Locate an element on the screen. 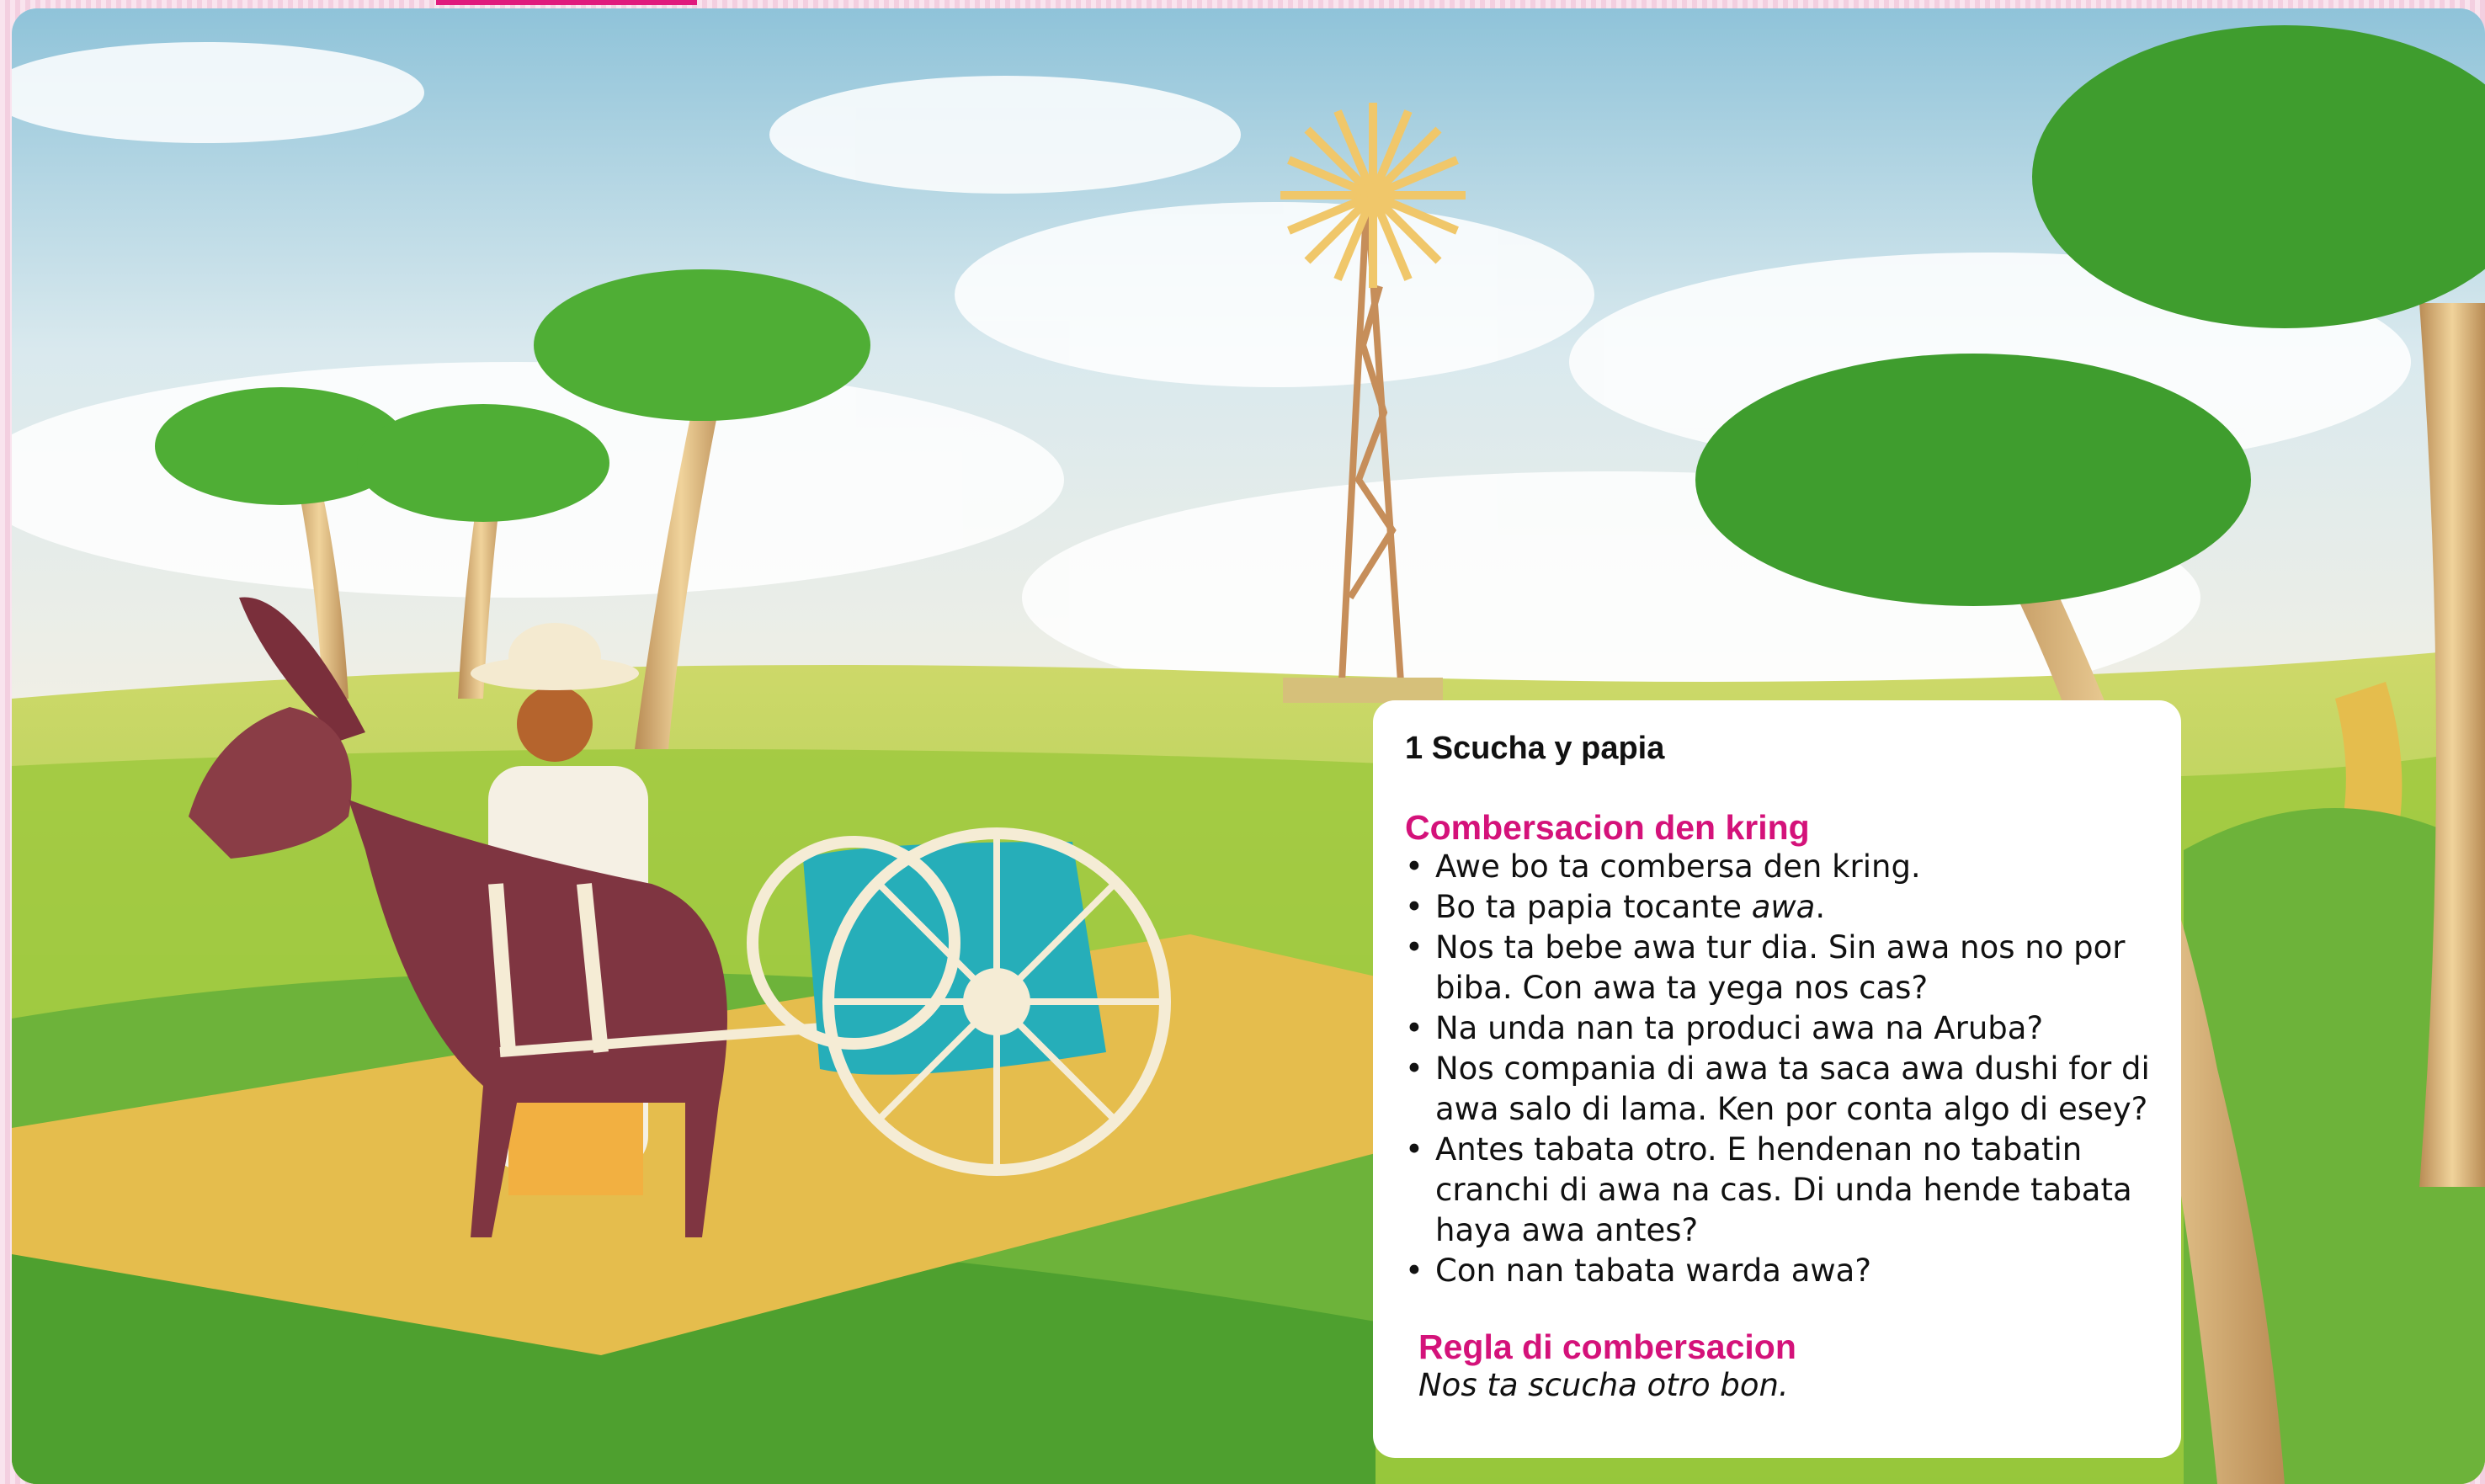  list-item: Con nan tabata warda awa? is located at coordinates (1784, 1271).